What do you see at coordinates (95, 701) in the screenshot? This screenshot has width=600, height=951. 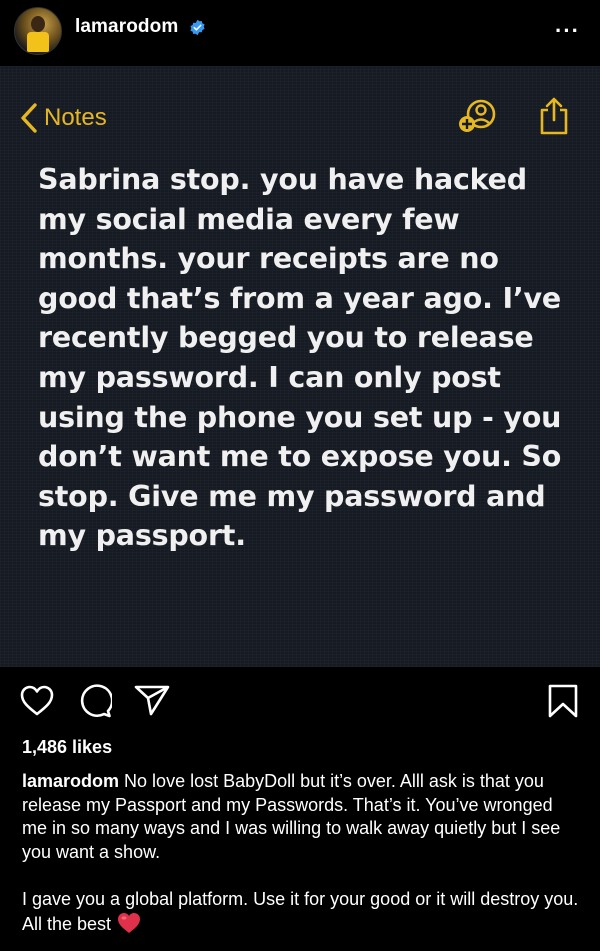 I see `comment-icon` at bounding box center [95, 701].